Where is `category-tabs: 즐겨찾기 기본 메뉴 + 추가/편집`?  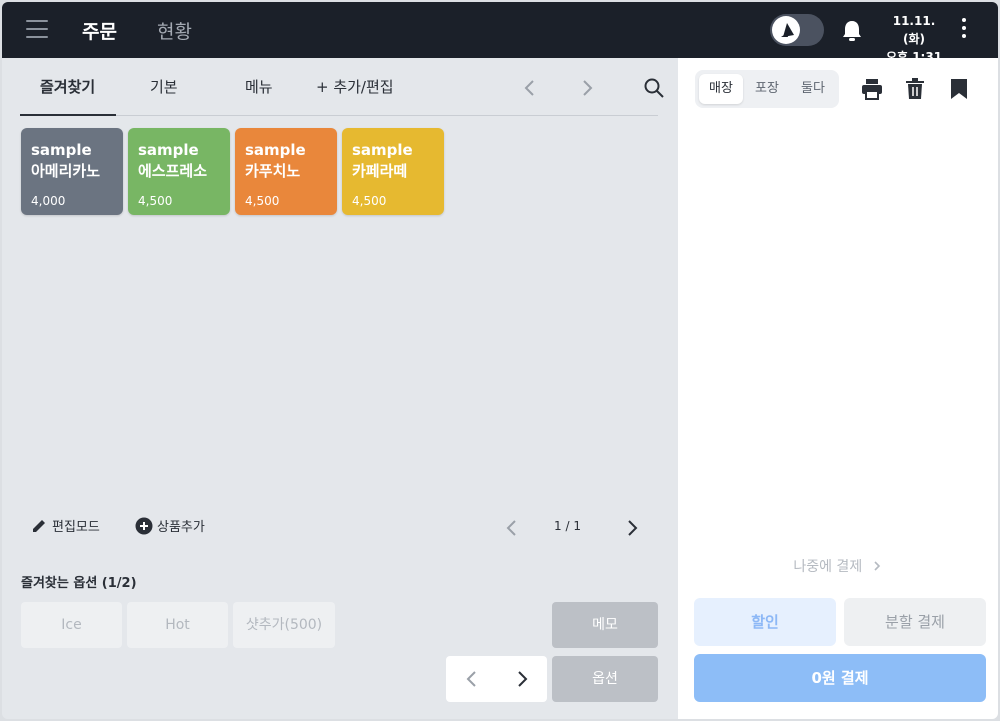
category-tabs: 즐겨찾기 기본 메뉴 + 추가/편집 is located at coordinates (342, 87).